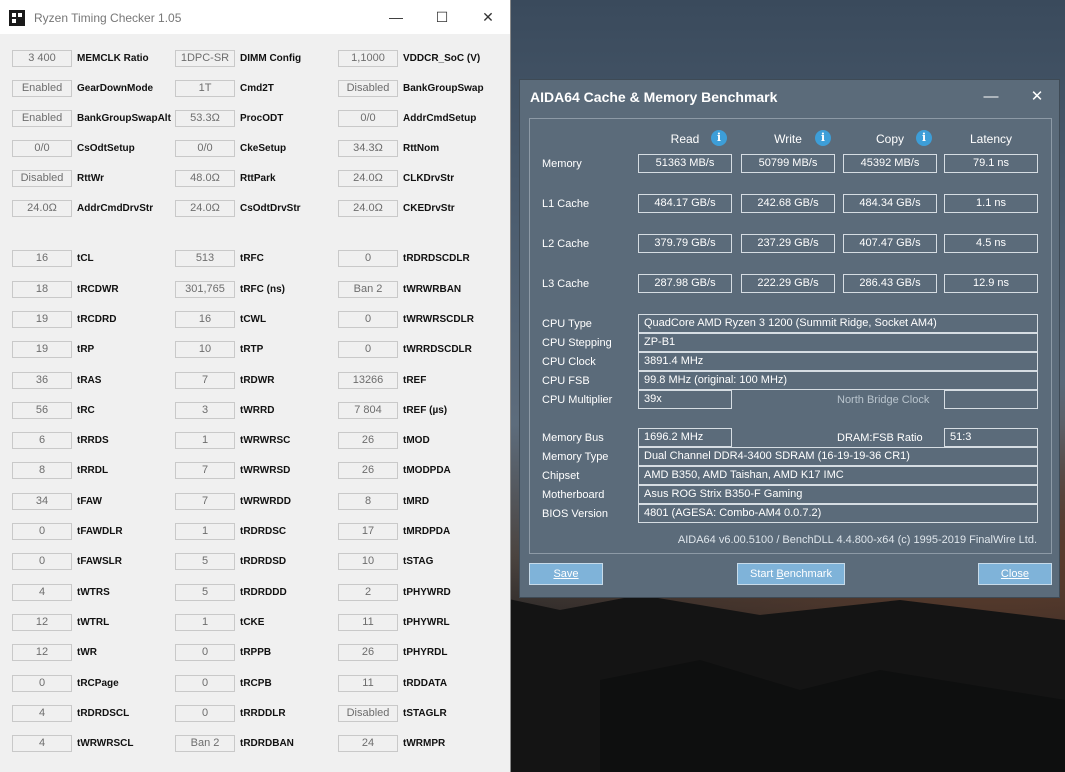 This screenshot has width=1065, height=772. I want to click on memory-bus-field: 1696.2 MHz, so click(685, 437).